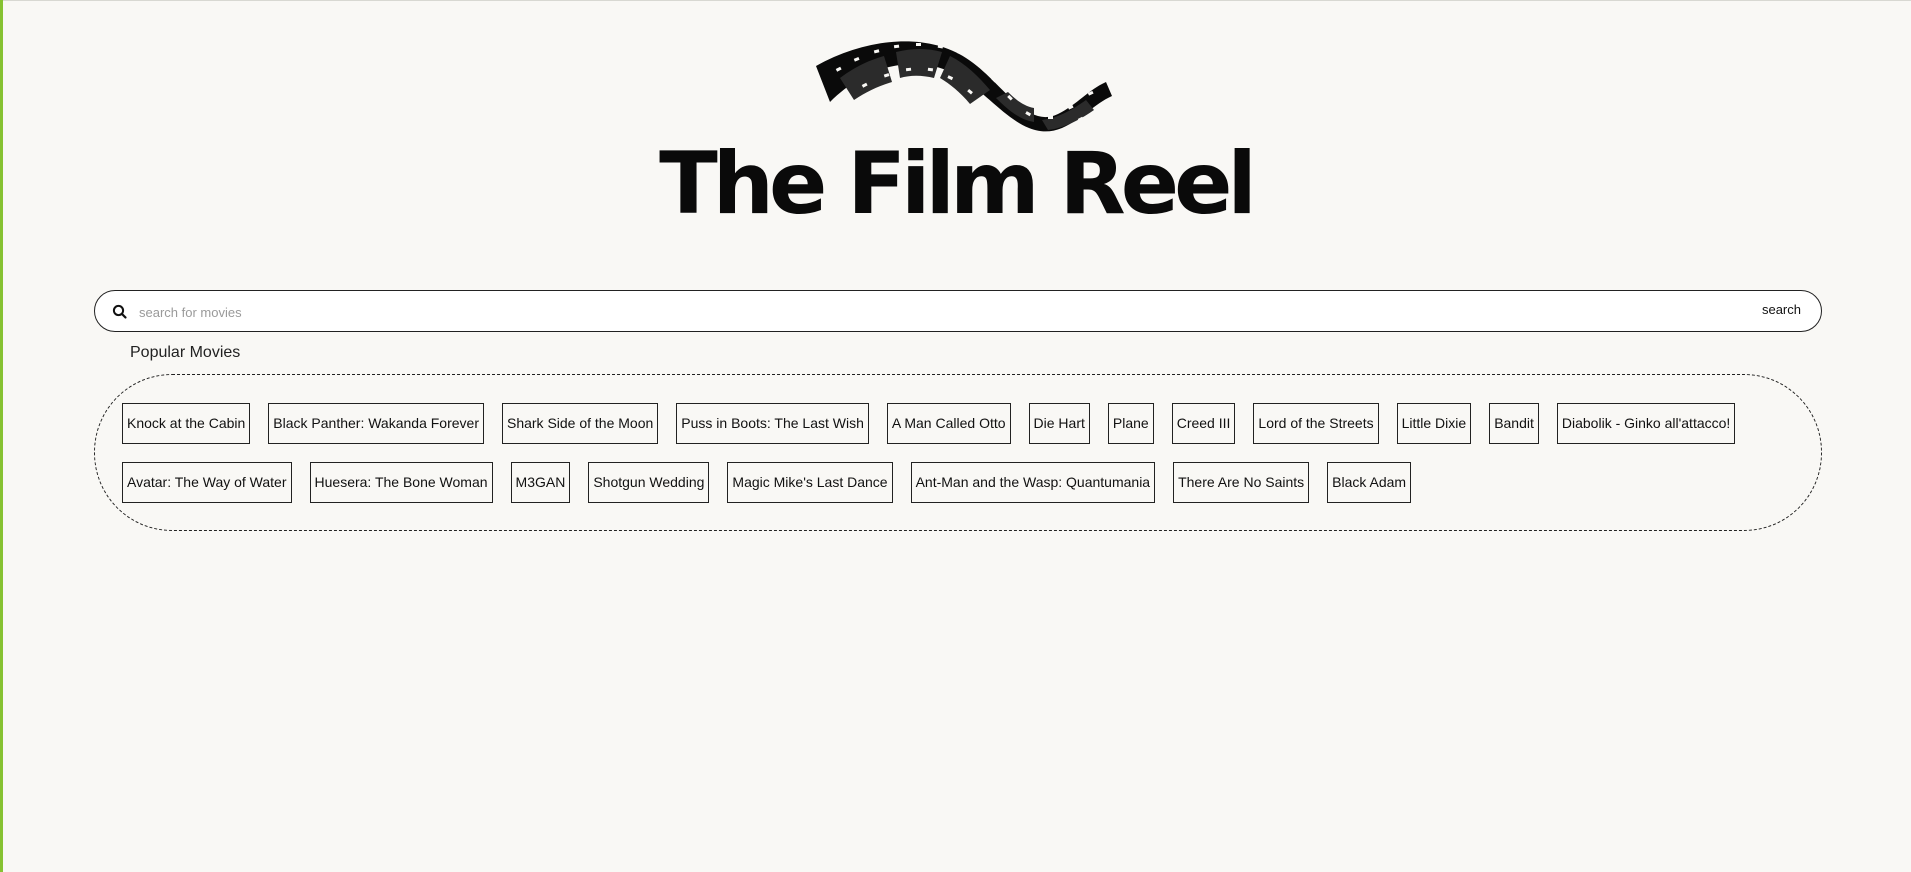  I want to click on movie-chip: Avatar: The Way of Water, so click(207, 482).